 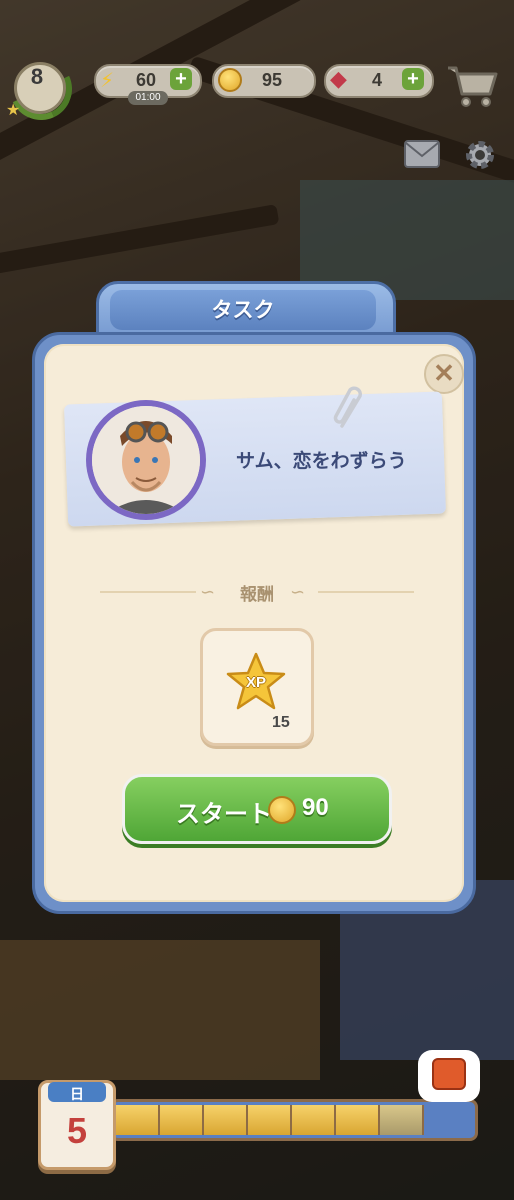 What do you see at coordinates (148, 98) in the screenshot?
I see `energy-timer: 01:00` at bounding box center [148, 98].